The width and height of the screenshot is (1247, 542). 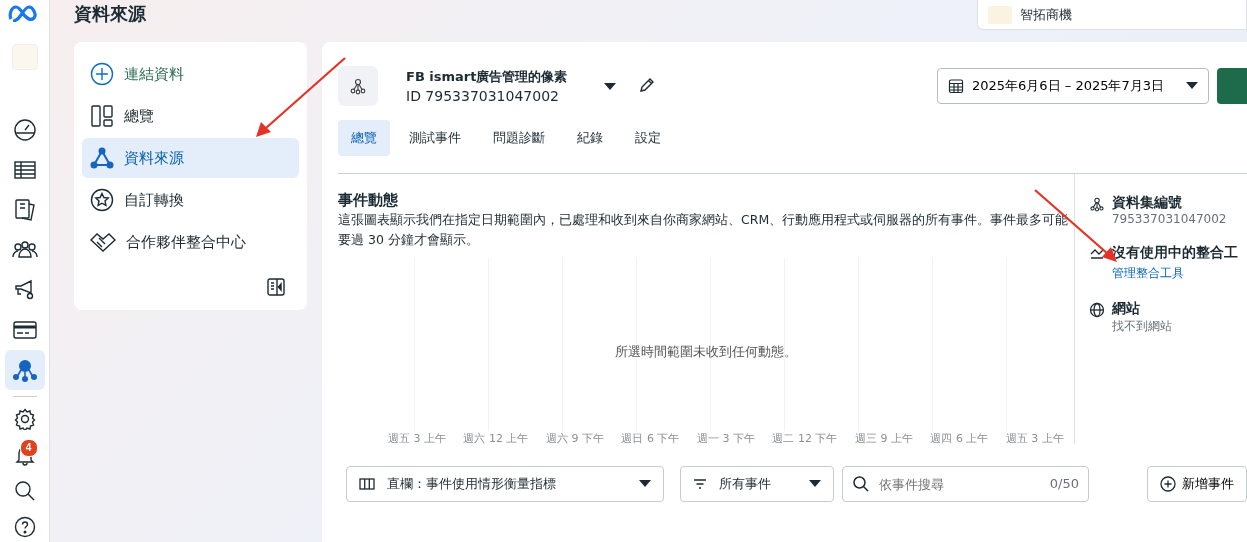 I want to click on account-name: 智拓商機, so click(x=1046, y=14).